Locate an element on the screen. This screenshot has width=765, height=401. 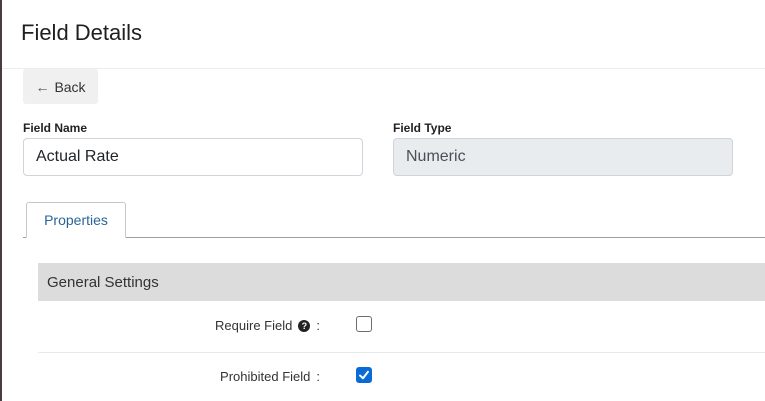
help-icon: ? is located at coordinates (304, 325).